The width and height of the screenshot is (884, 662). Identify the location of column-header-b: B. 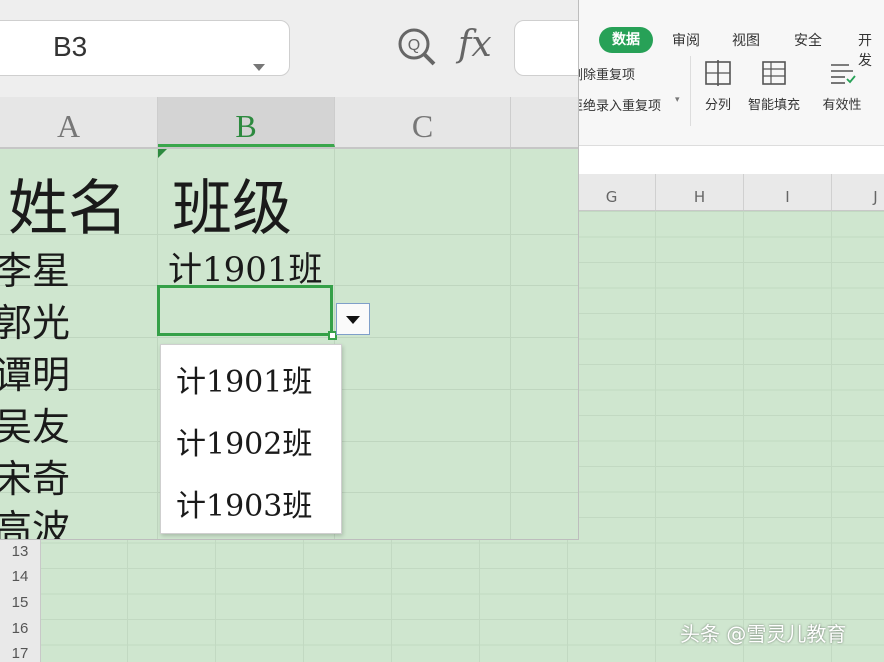
(246, 122).